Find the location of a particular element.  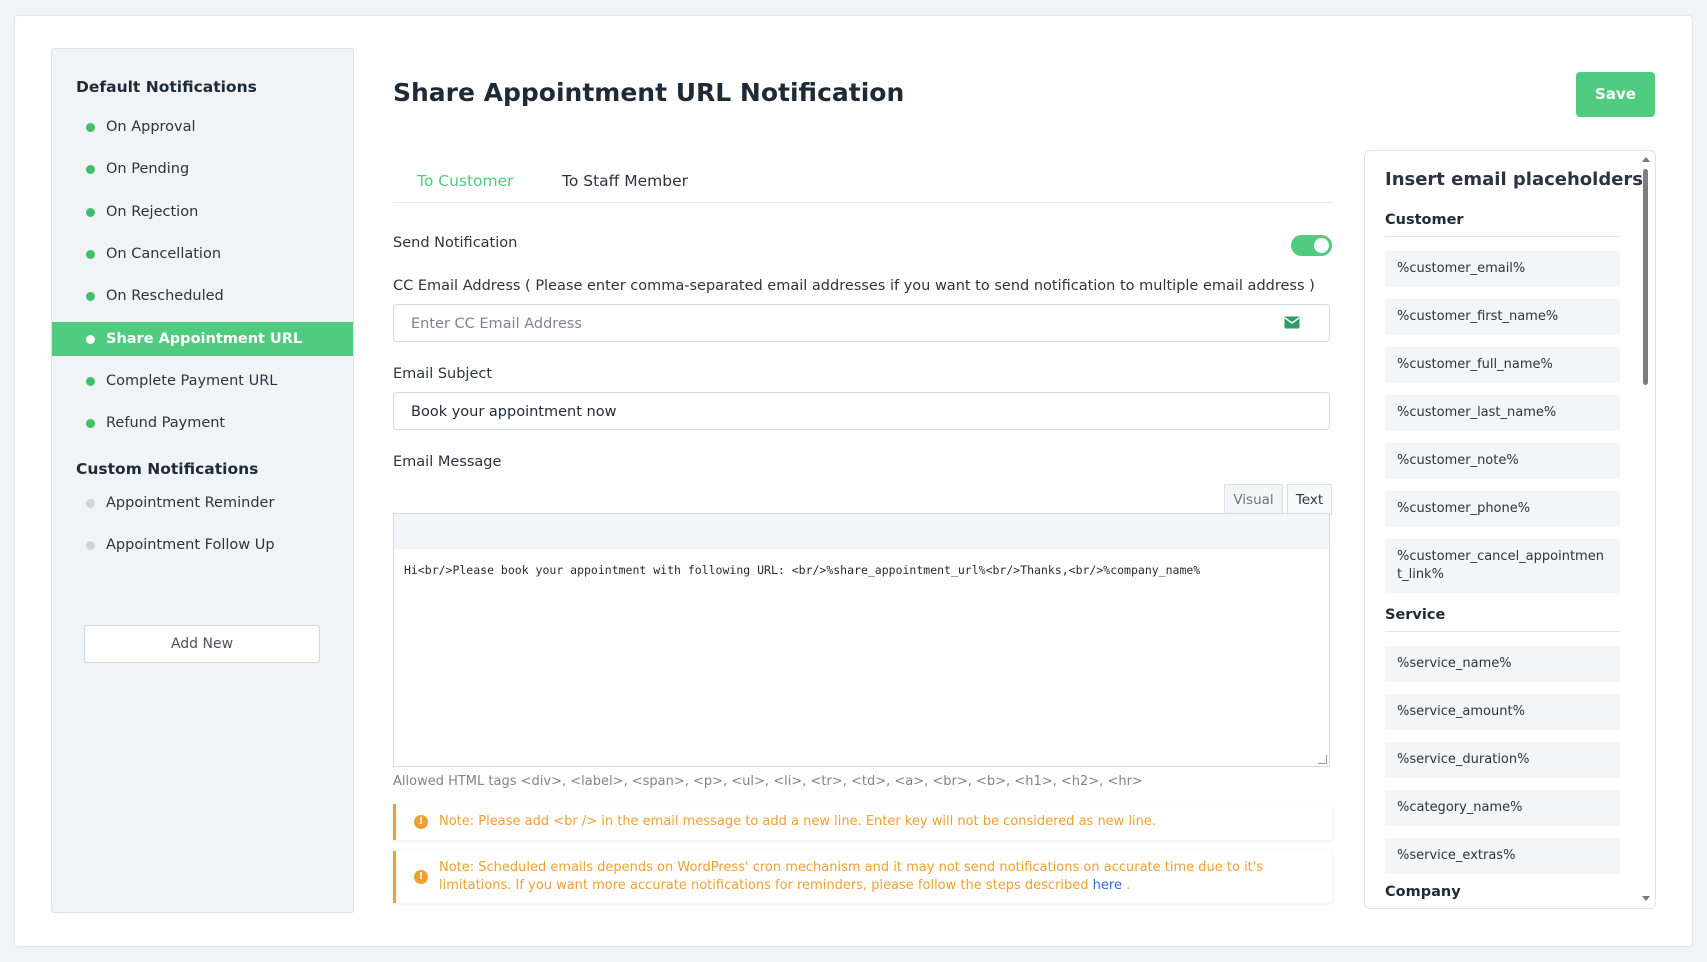

cc-email-input: Enter CC Email Address is located at coordinates (861, 323).